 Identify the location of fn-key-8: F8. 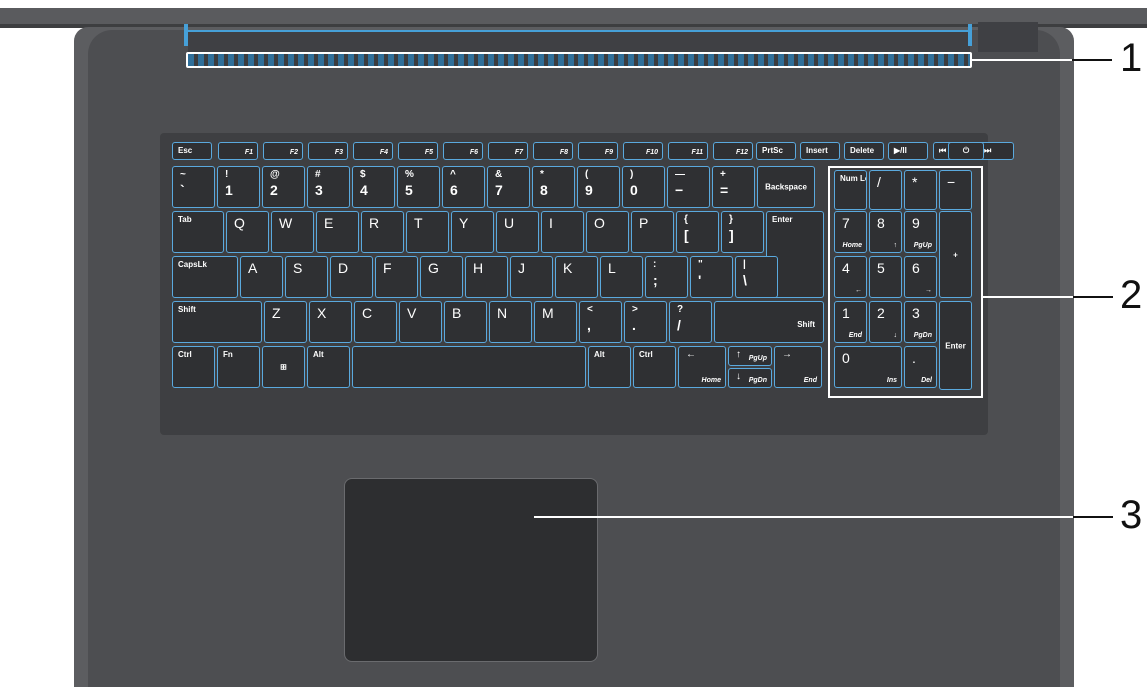
(553, 151).